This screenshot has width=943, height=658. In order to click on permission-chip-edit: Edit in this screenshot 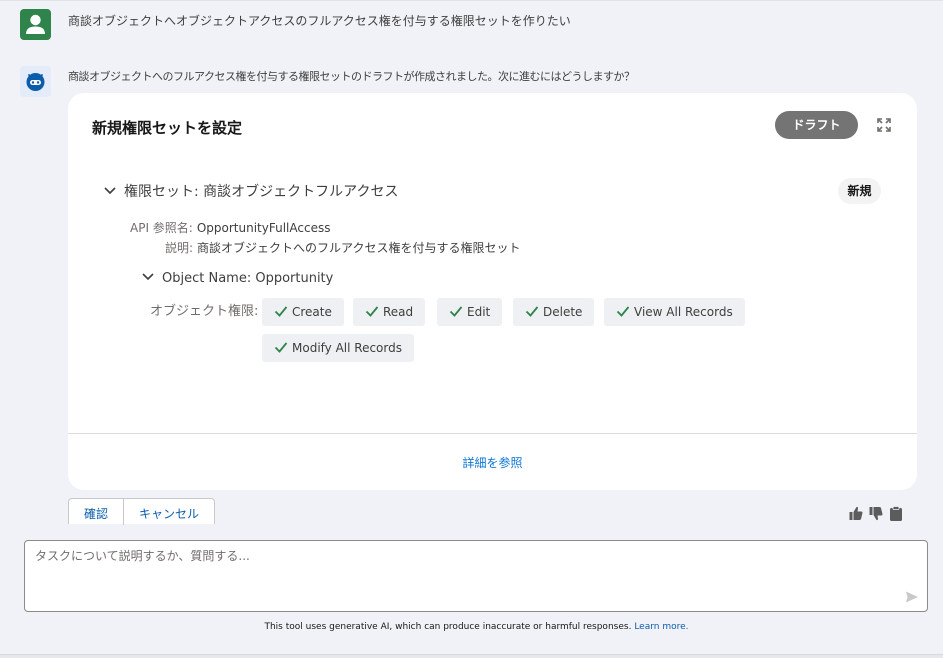, I will do `click(470, 312)`.